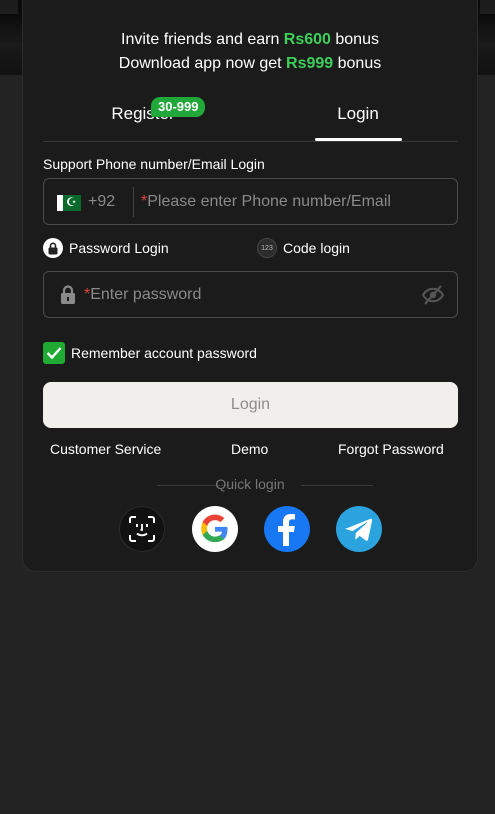 This screenshot has height=814, width=495. I want to click on telegram-login-button, so click(359, 529).